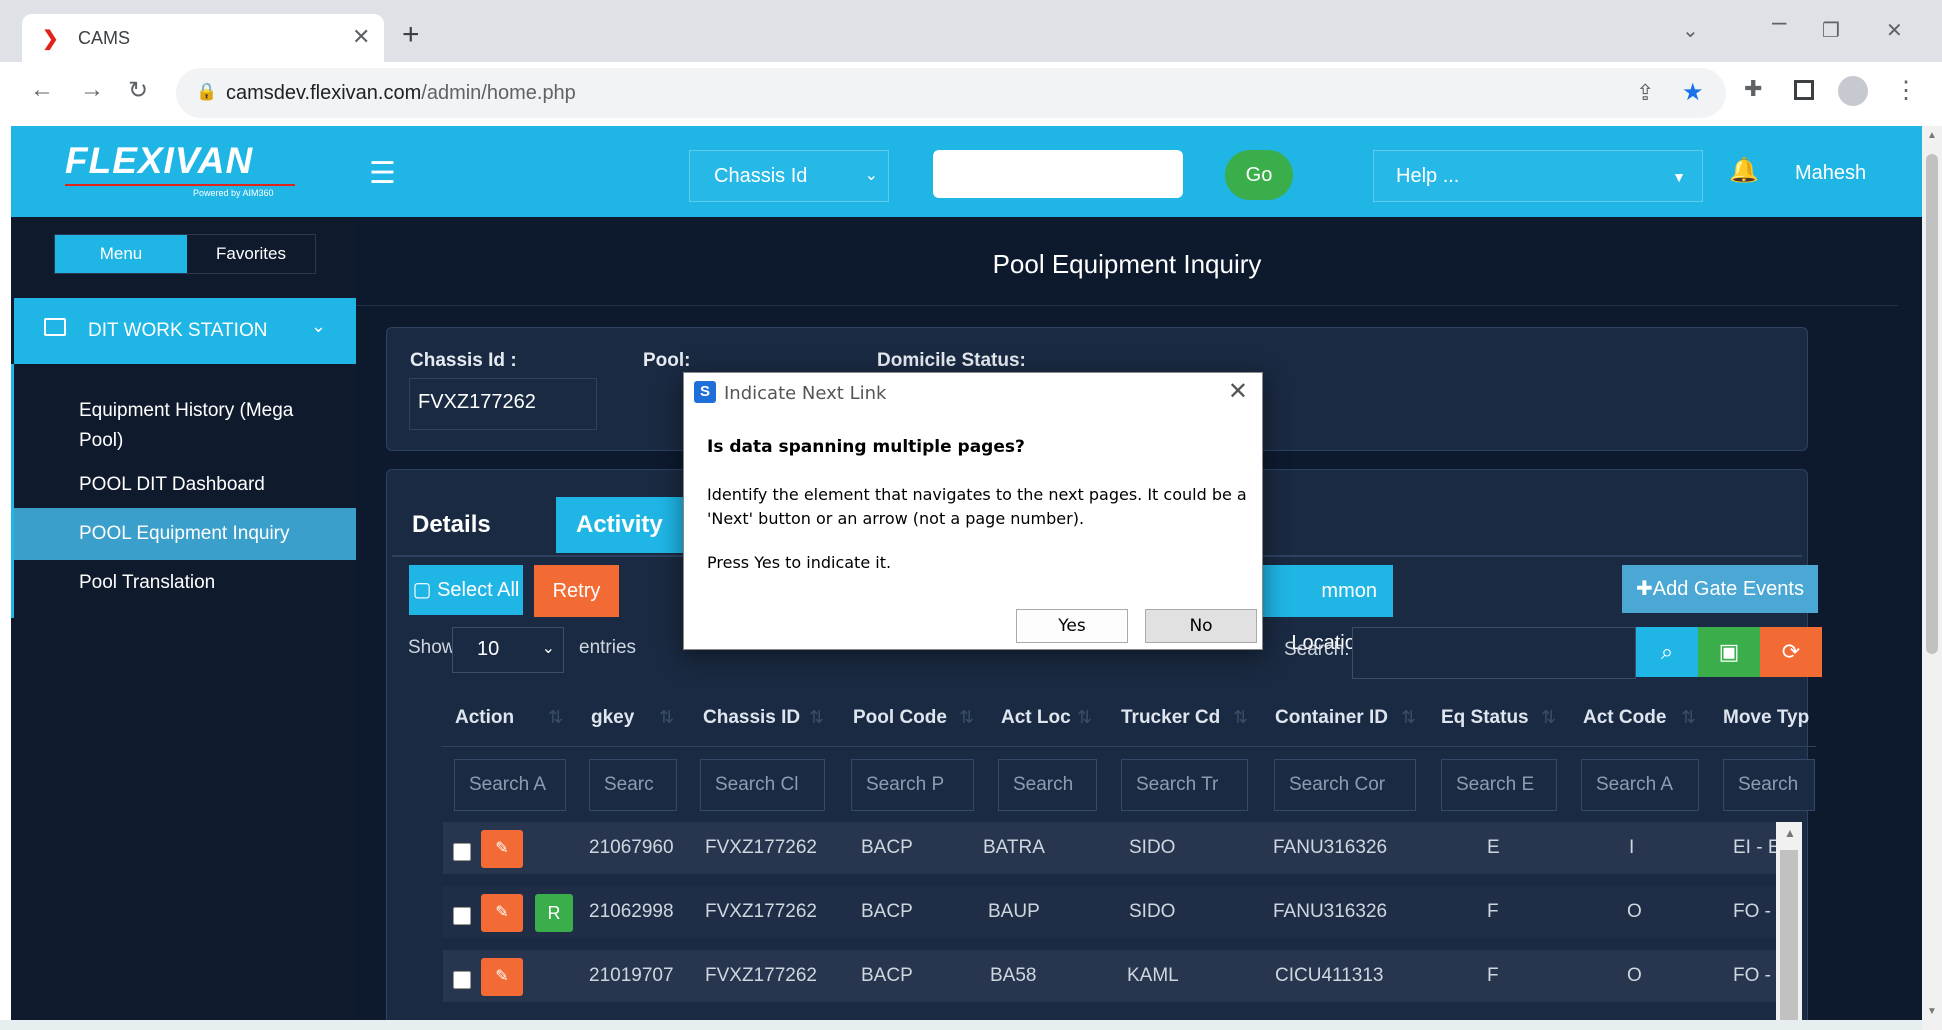 The height and width of the screenshot is (1030, 1942). Describe the element at coordinates (1932, 404) in the screenshot. I see `page-scrollbar-thumb` at that location.